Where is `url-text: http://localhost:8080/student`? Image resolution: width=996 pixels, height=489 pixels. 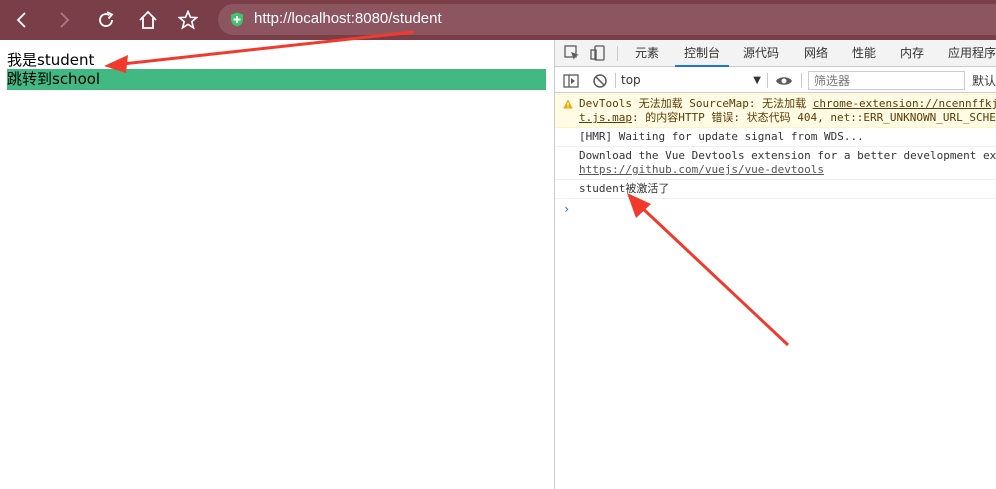
url-text: http://localhost:8080/student is located at coordinates (348, 18).